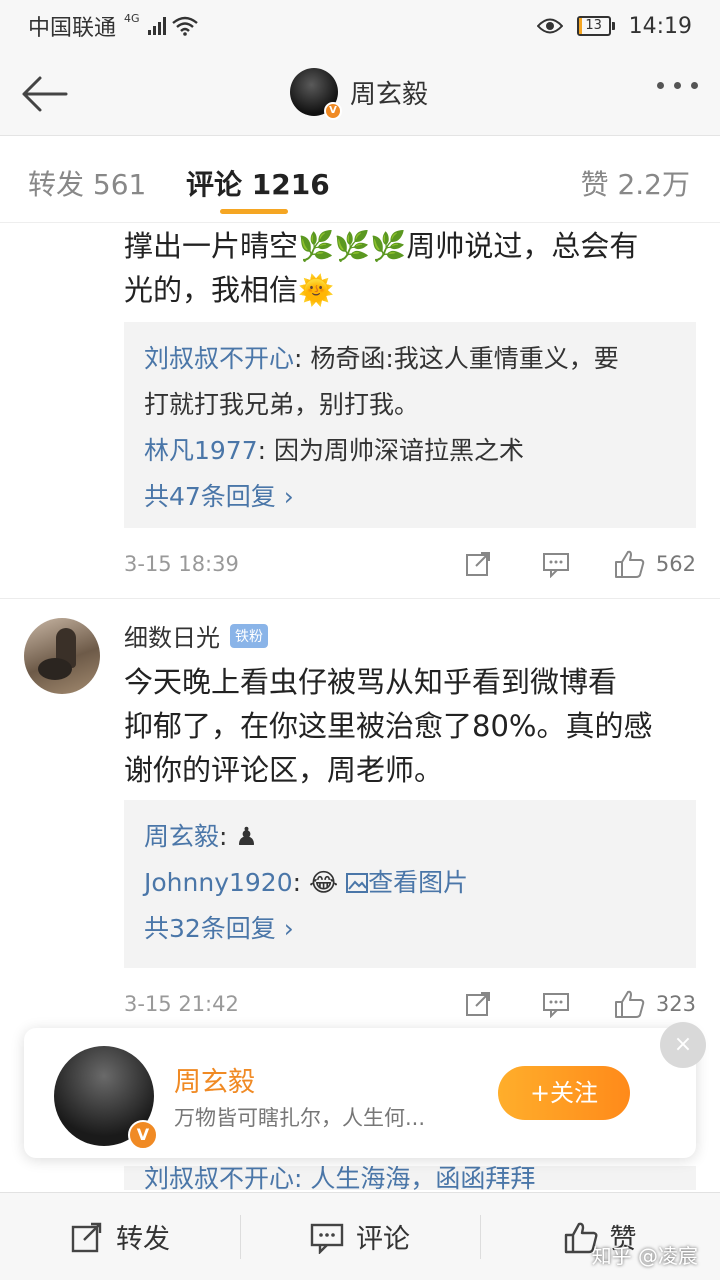 This screenshot has height=1280, width=720. I want to click on status-right: 13 14:19, so click(614, 26).